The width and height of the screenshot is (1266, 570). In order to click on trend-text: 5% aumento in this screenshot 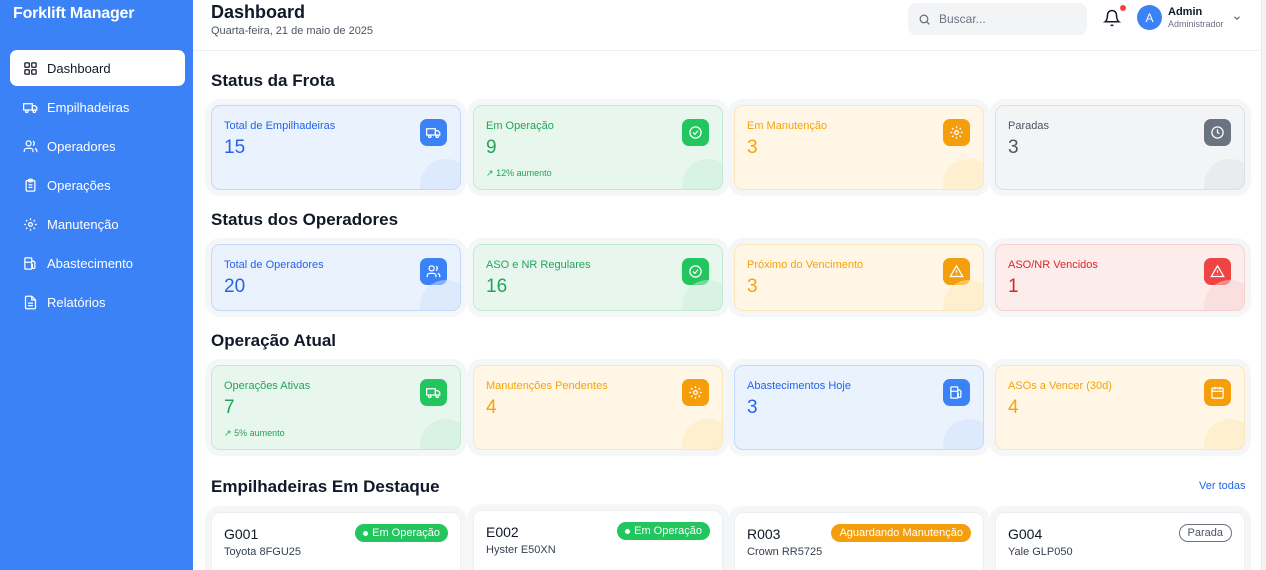, I will do `click(259, 433)`.